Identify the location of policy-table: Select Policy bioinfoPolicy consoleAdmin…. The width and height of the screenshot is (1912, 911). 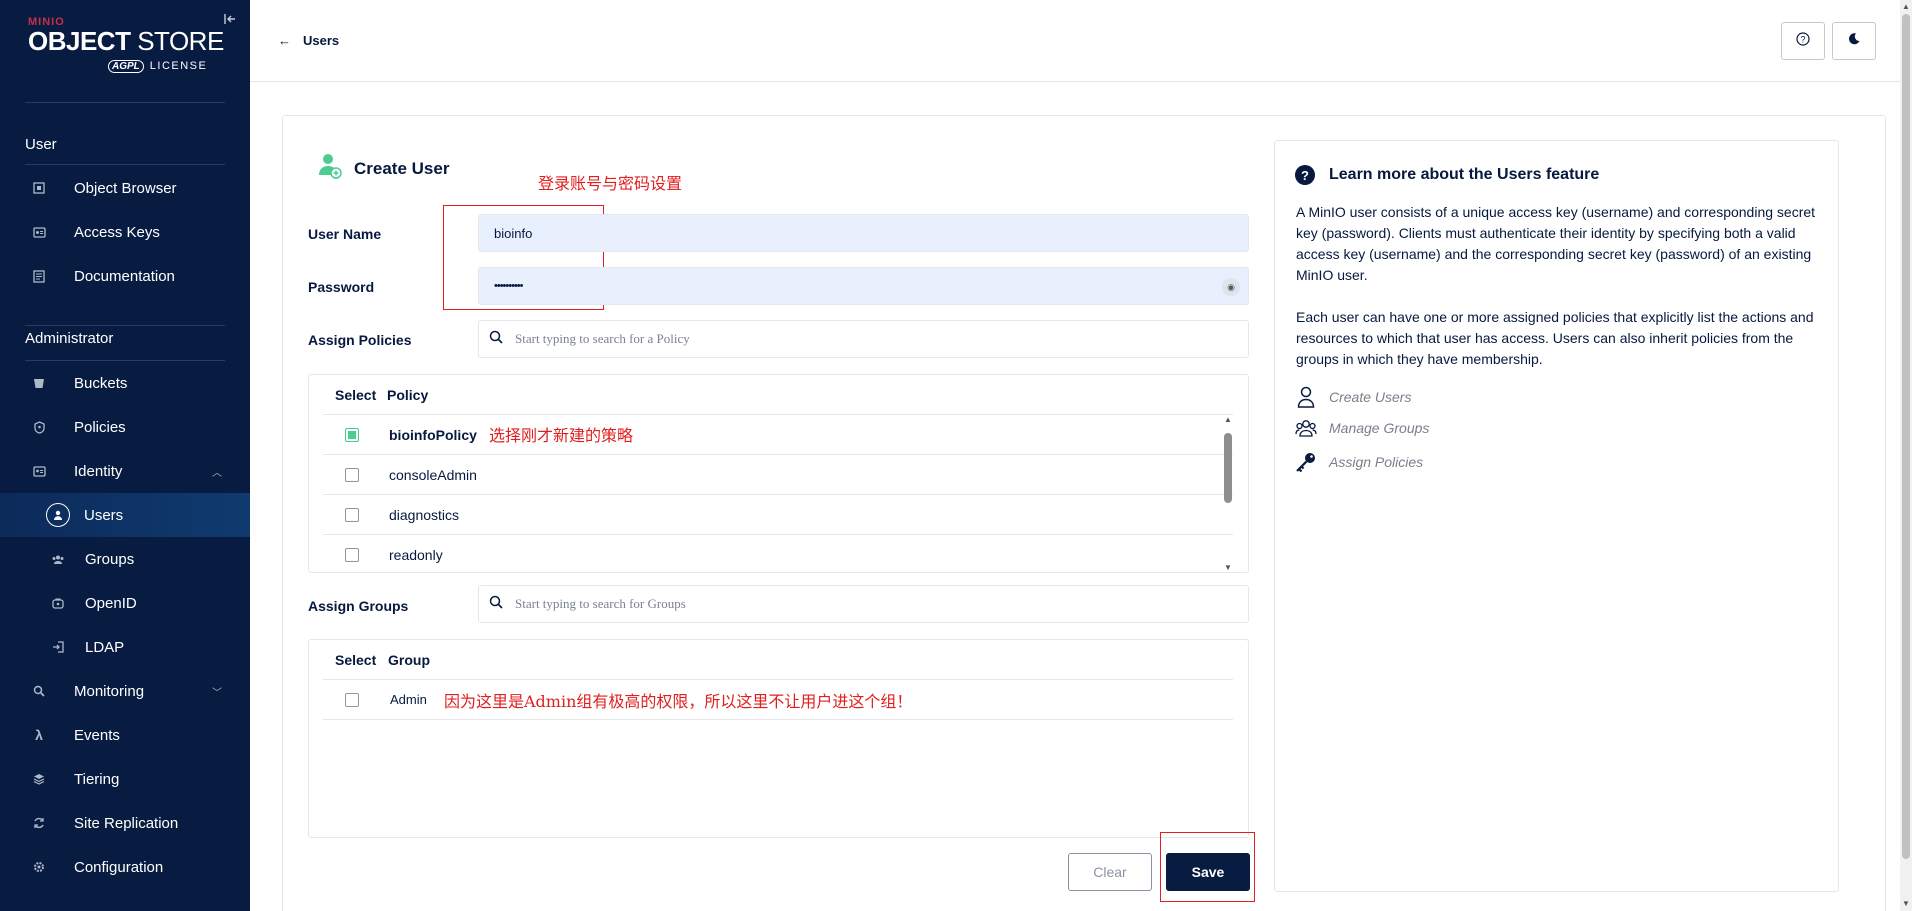
(778, 473).